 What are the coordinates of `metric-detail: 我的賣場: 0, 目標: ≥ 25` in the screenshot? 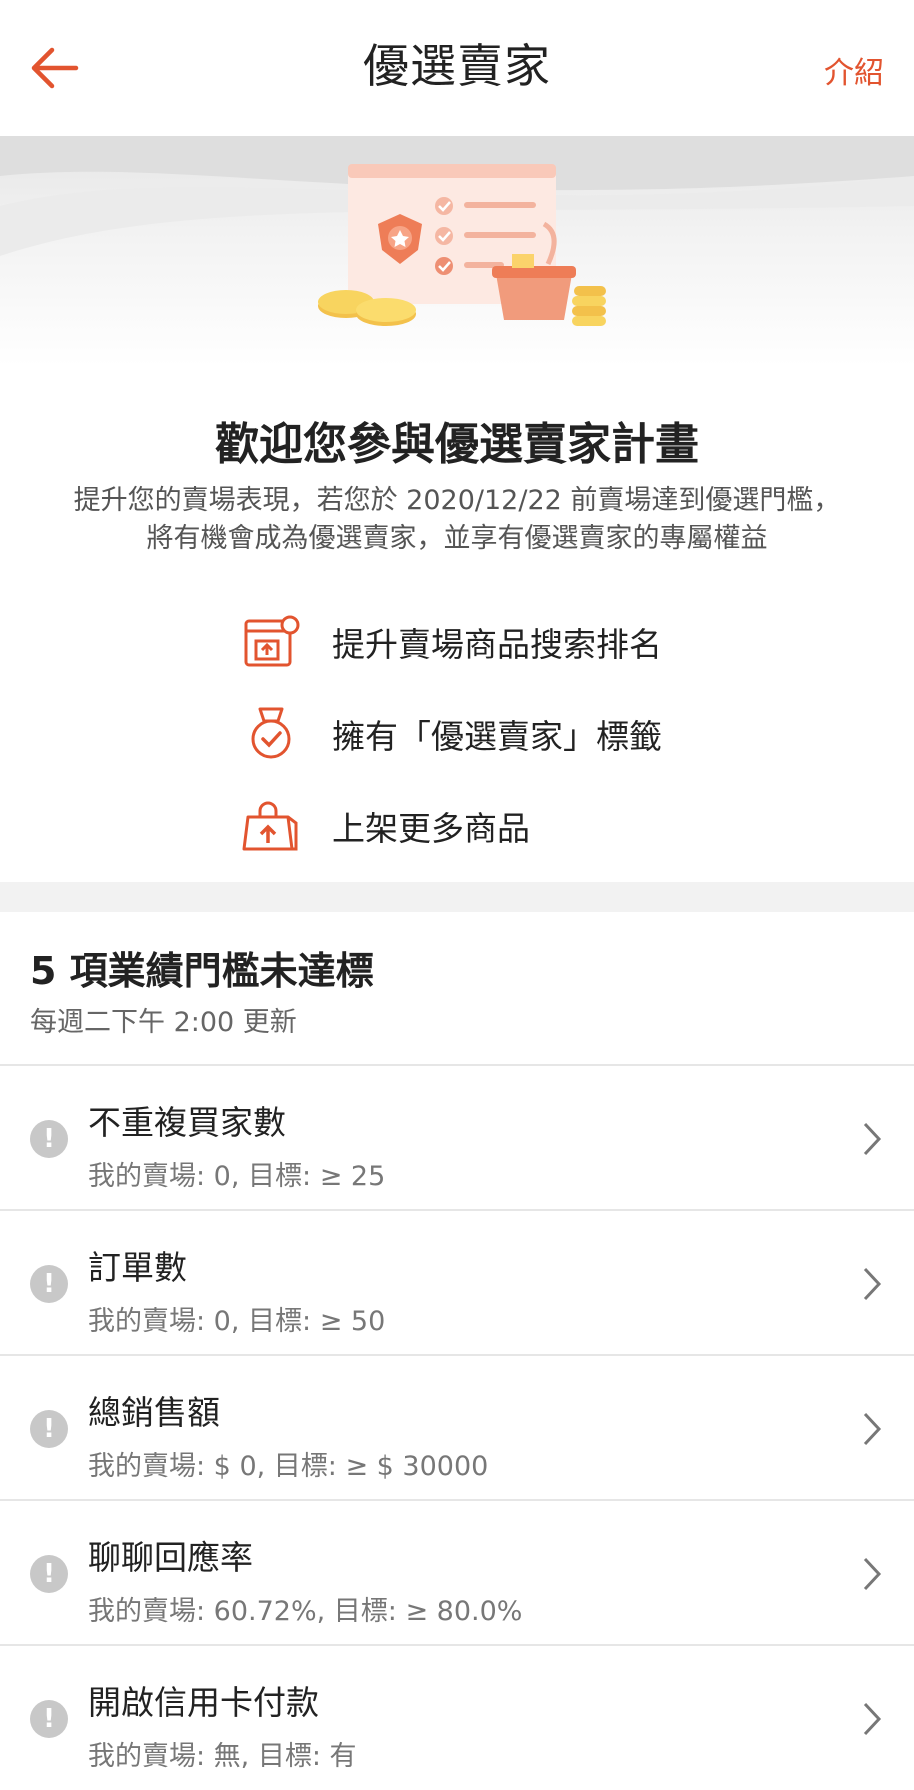 It's located at (237, 1176).